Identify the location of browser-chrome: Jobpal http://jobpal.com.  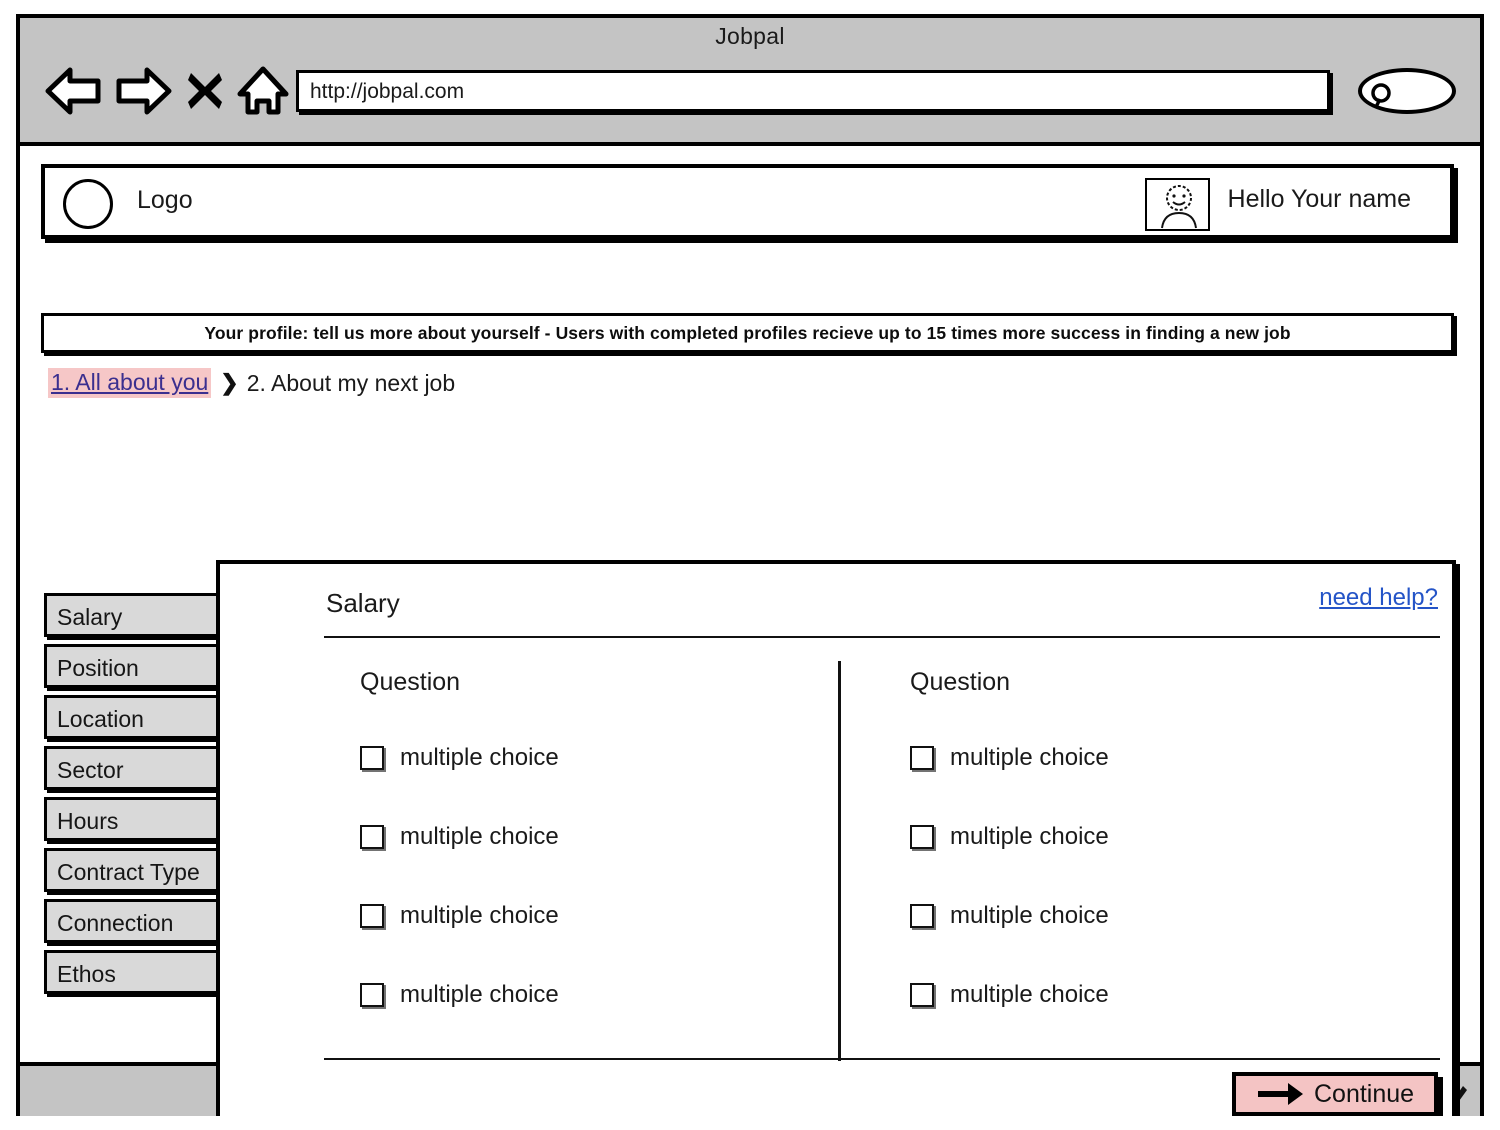
(750, 82).